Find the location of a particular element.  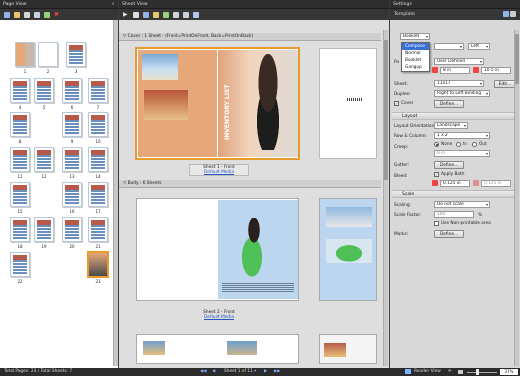

color-icon is located at coordinates (166, 14).